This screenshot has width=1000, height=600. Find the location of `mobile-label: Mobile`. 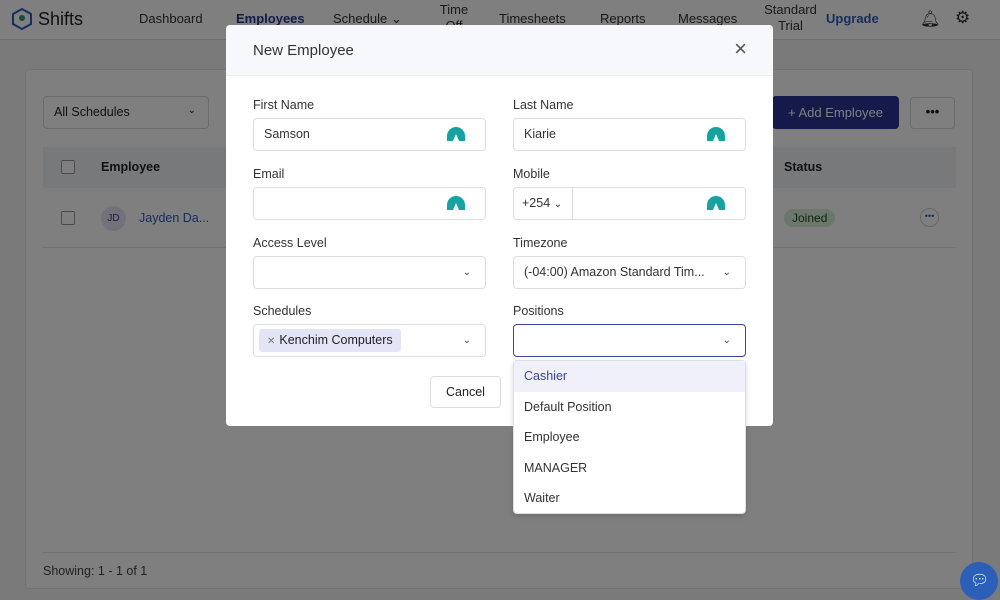

mobile-label: Mobile is located at coordinates (531, 174).